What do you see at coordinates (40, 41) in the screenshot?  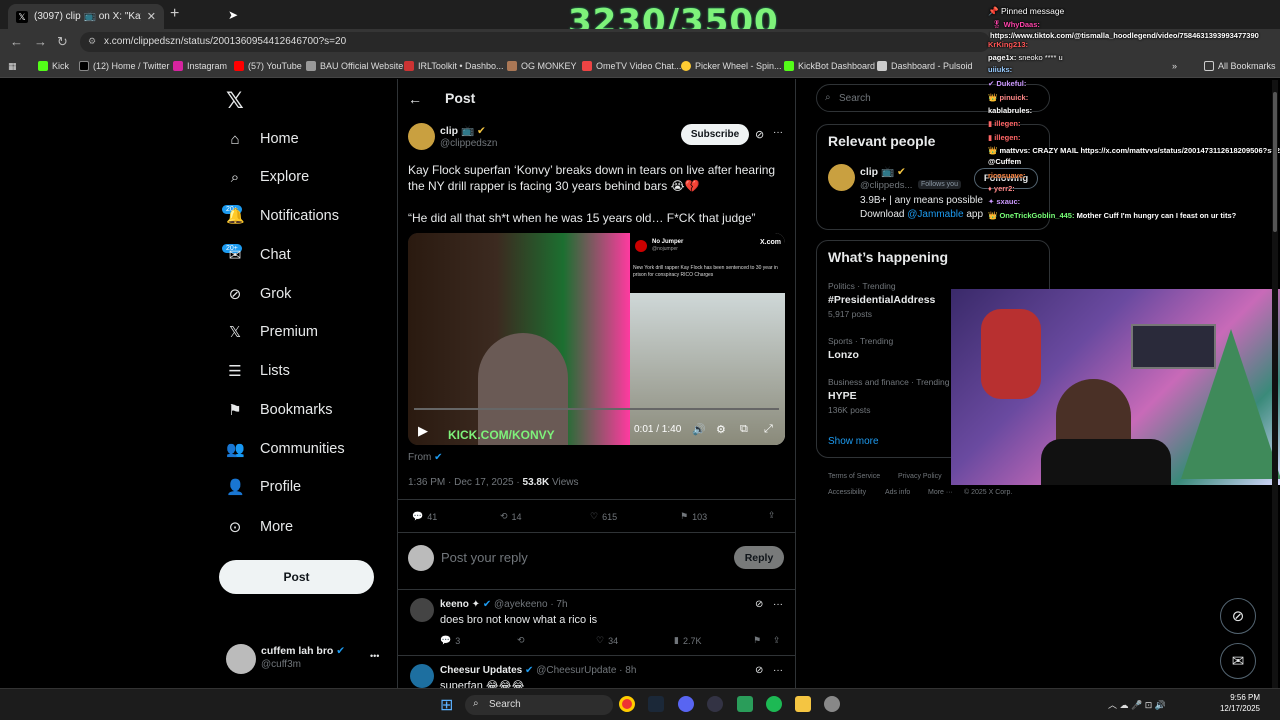 I see `forward-icon: →` at bounding box center [40, 41].